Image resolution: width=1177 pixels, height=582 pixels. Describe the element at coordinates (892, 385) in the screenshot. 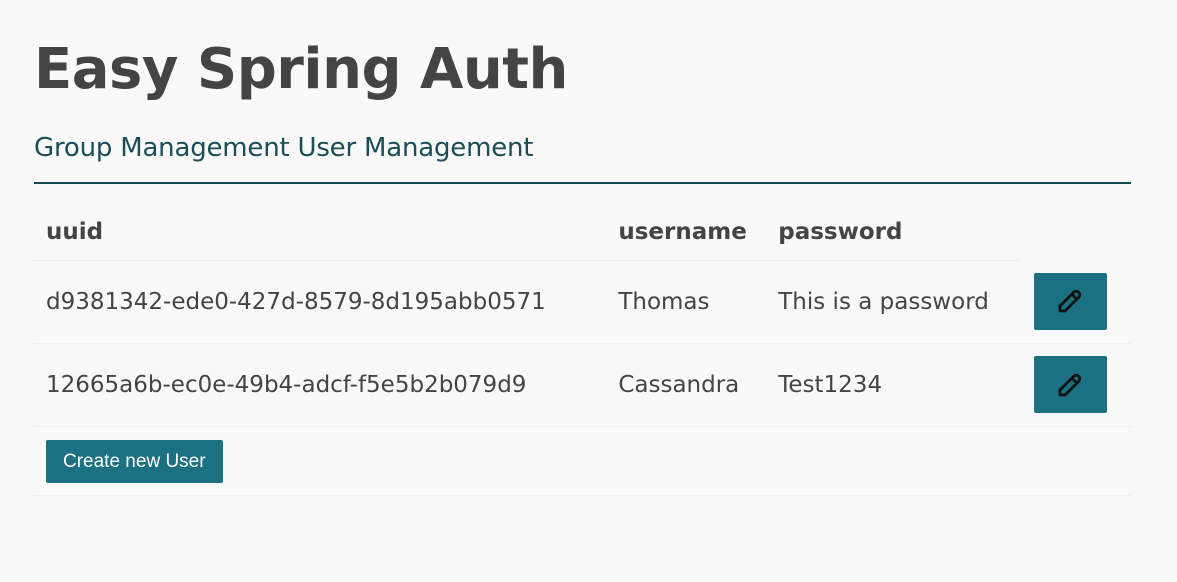

I see `cell-password: Test1234` at that location.